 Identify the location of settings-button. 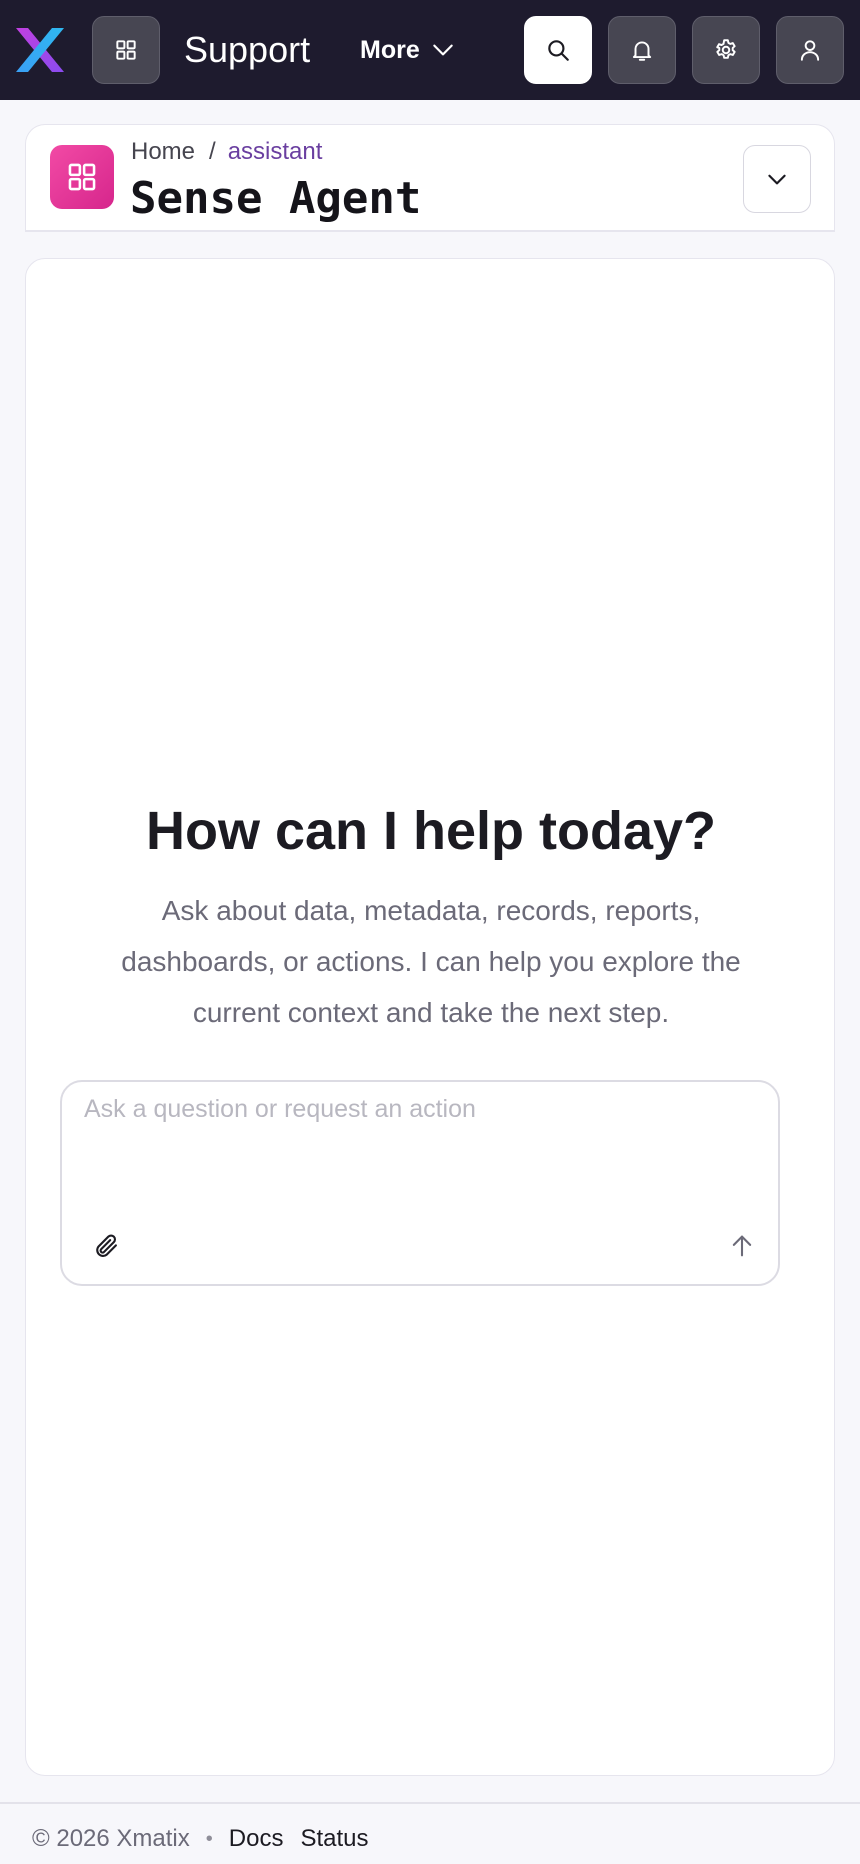
(726, 50).